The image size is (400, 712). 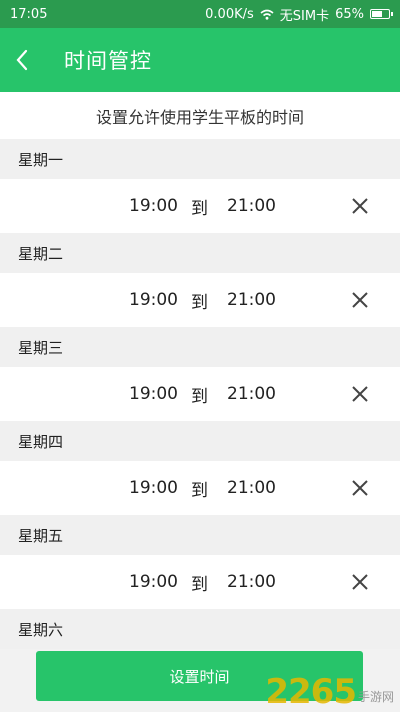 I want to click on battery-icon, so click(x=381, y=14).